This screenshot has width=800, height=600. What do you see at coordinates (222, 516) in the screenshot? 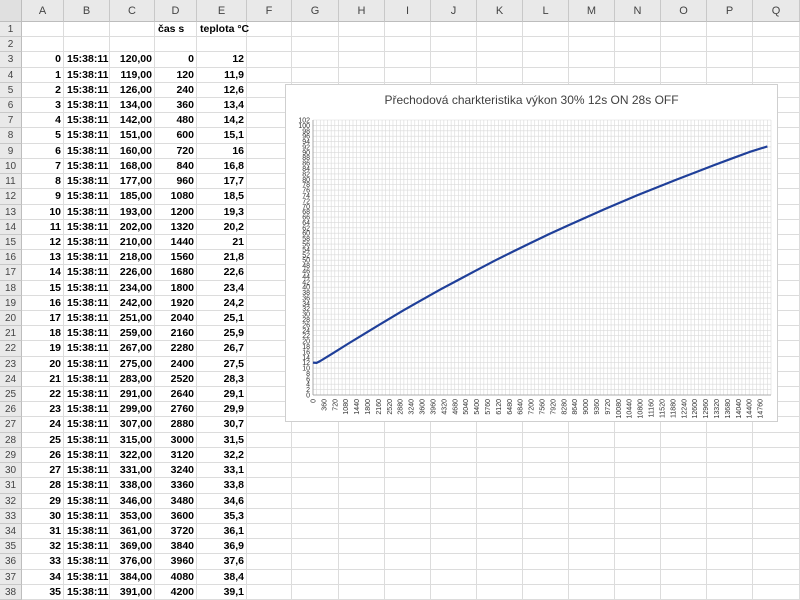
I see `cell-e33: 35,3` at bounding box center [222, 516].